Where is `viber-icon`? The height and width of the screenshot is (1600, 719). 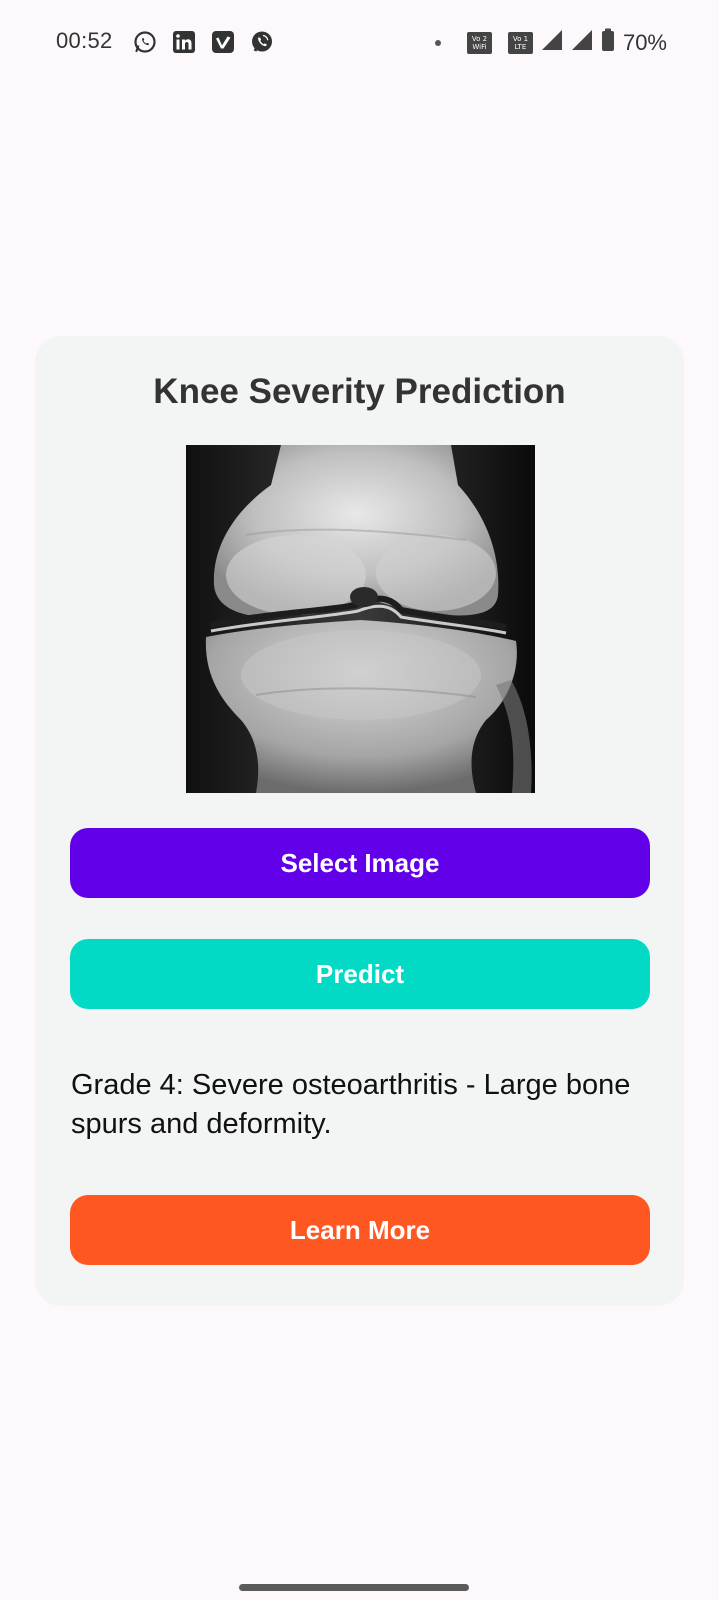 viber-icon is located at coordinates (261, 41).